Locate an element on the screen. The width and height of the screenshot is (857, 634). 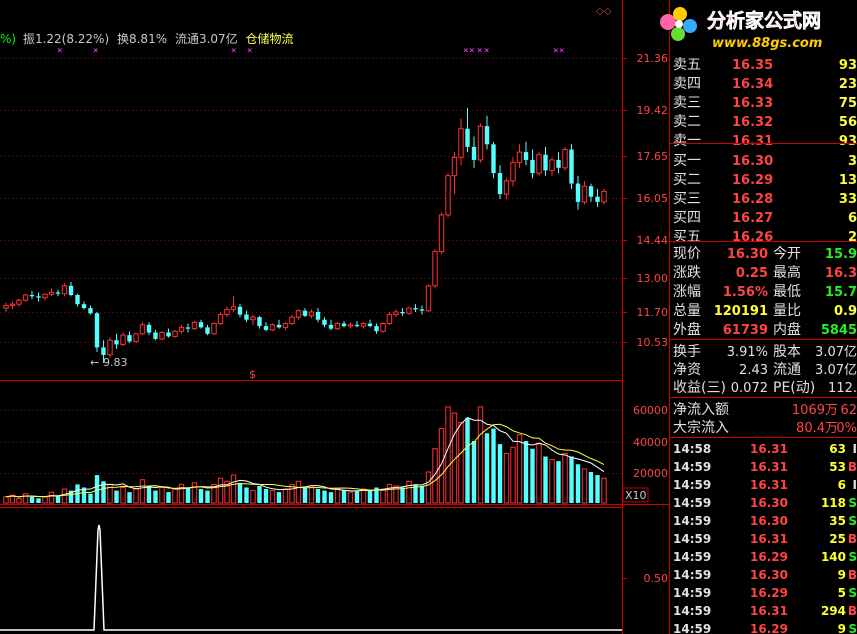
stat-label: 股本 is located at coordinates (787, 352).